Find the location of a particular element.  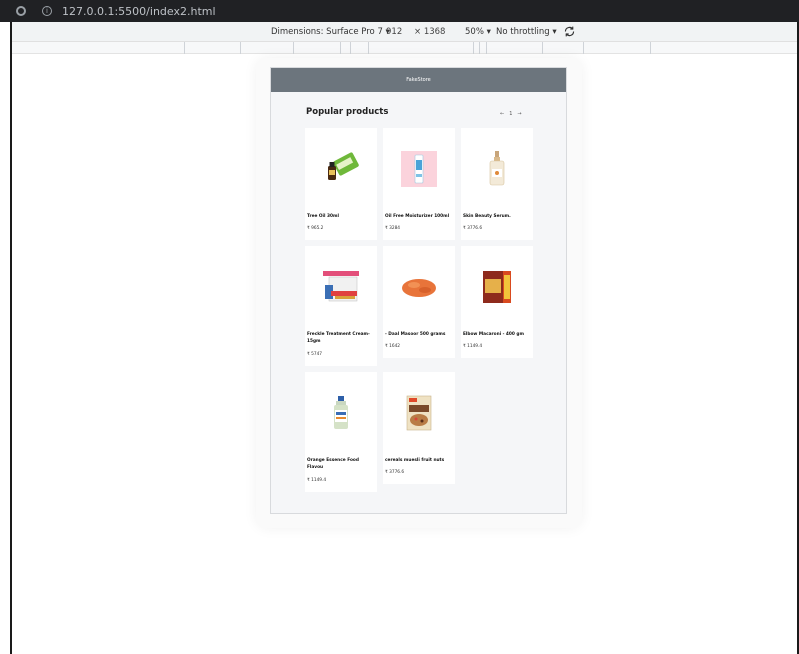

product-name: Skin Beauty Serum. is located at coordinates (497, 216).